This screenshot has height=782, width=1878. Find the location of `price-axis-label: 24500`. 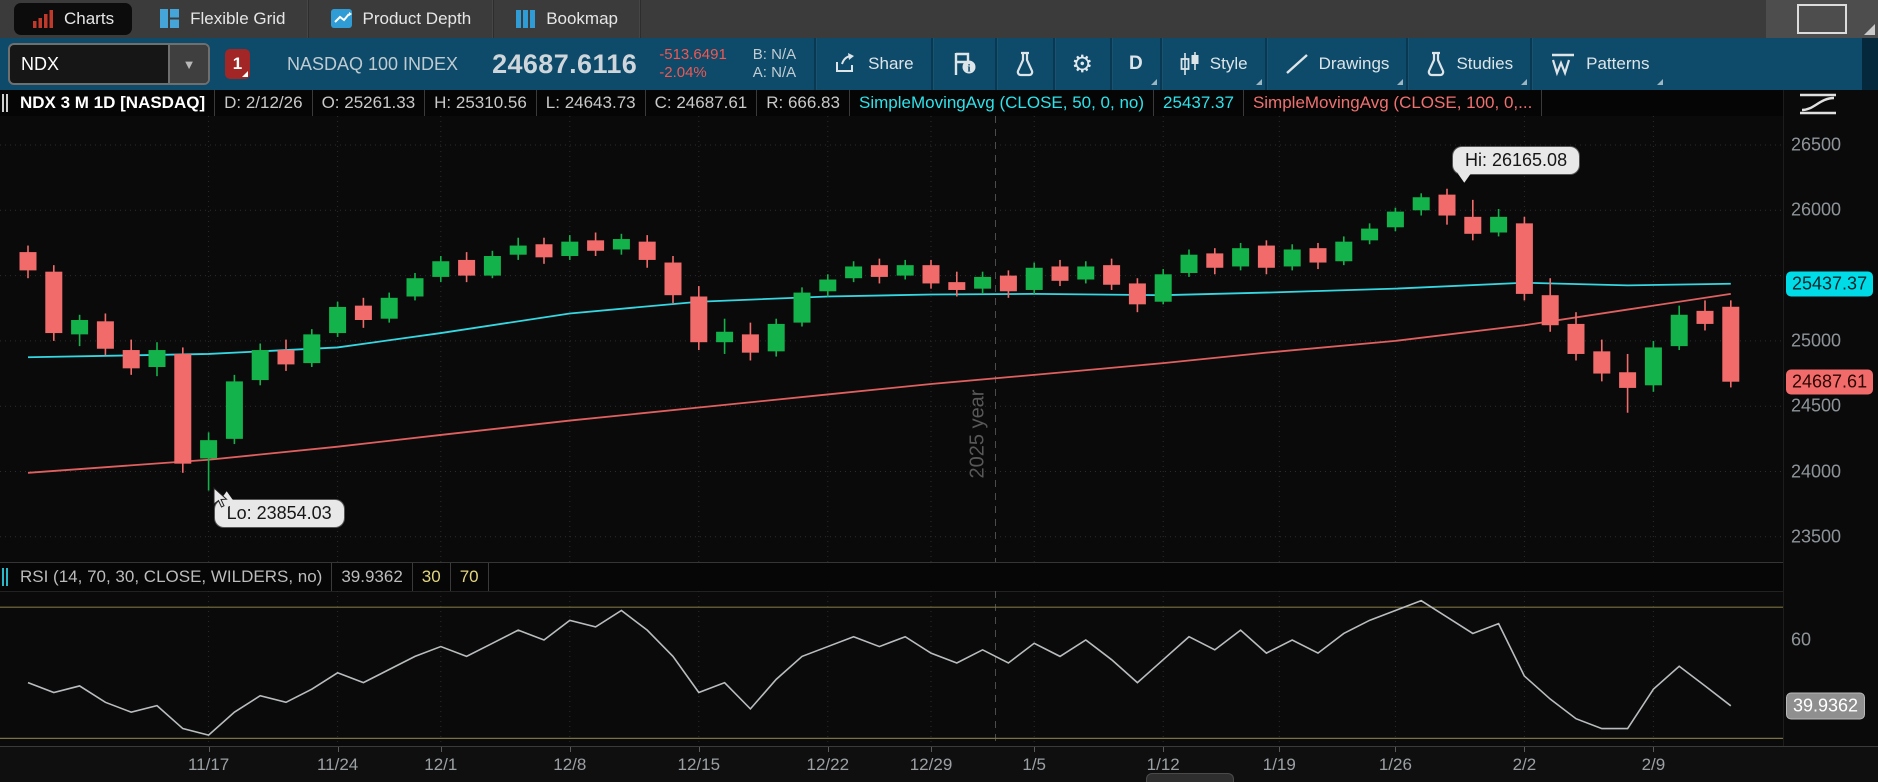

price-axis-label: 24500 is located at coordinates (1816, 405).